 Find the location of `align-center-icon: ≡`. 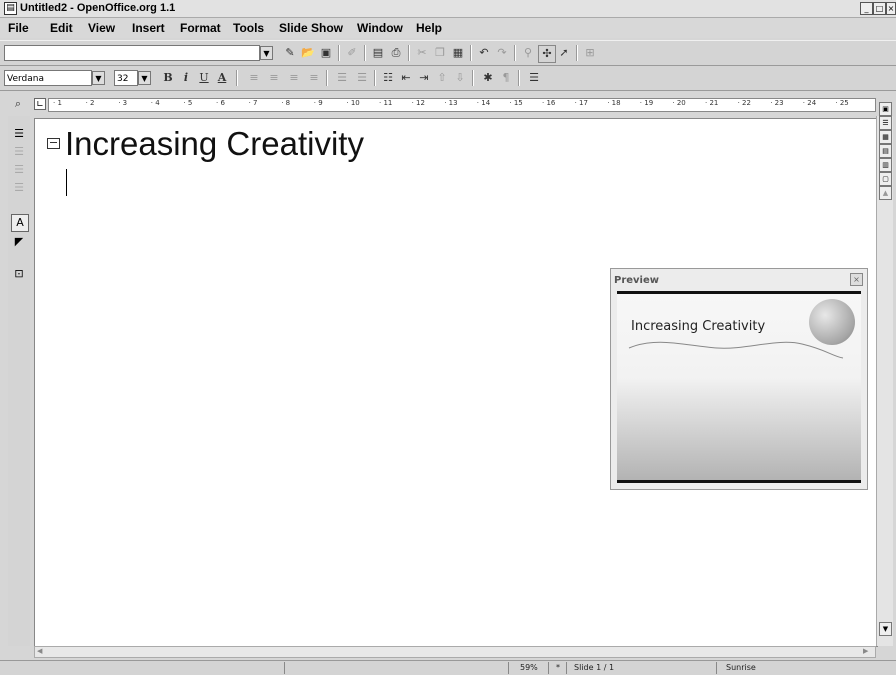

align-center-icon: ≡ is located at coordinates (274, 78).